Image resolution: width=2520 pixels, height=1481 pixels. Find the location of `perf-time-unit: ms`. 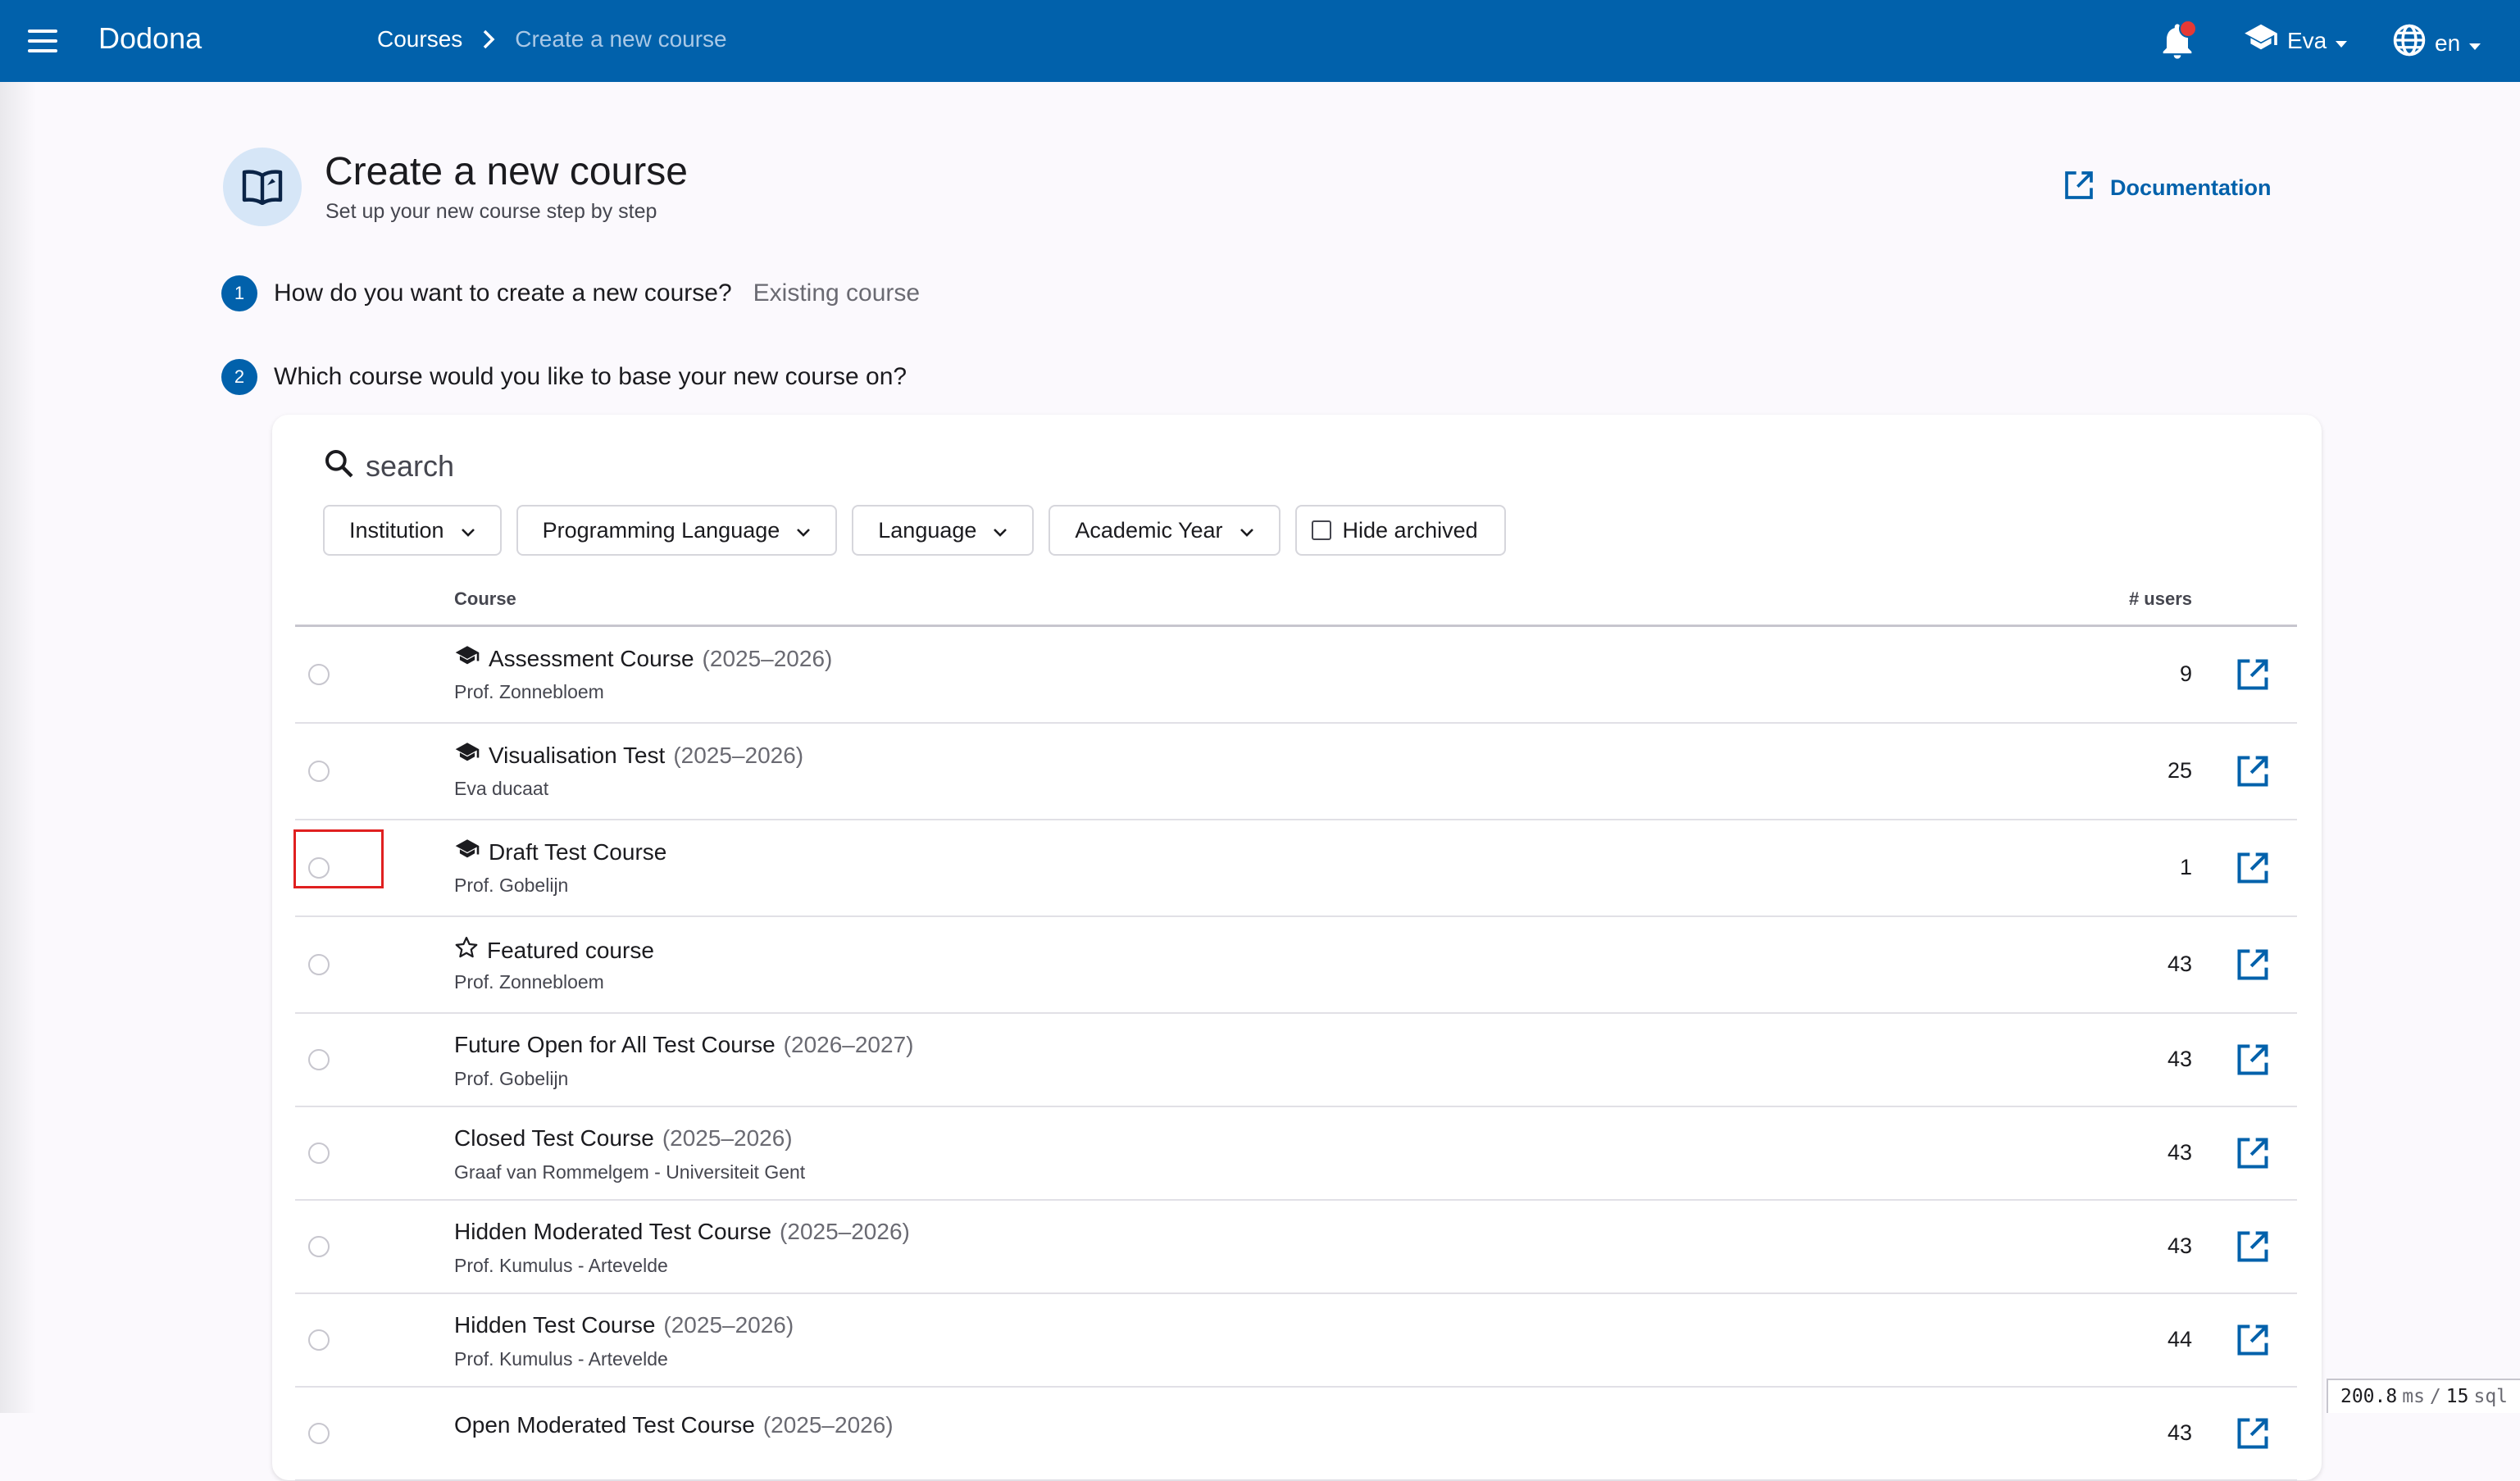

perf-time-unit: ms is located at coordinates (2413, 1396).